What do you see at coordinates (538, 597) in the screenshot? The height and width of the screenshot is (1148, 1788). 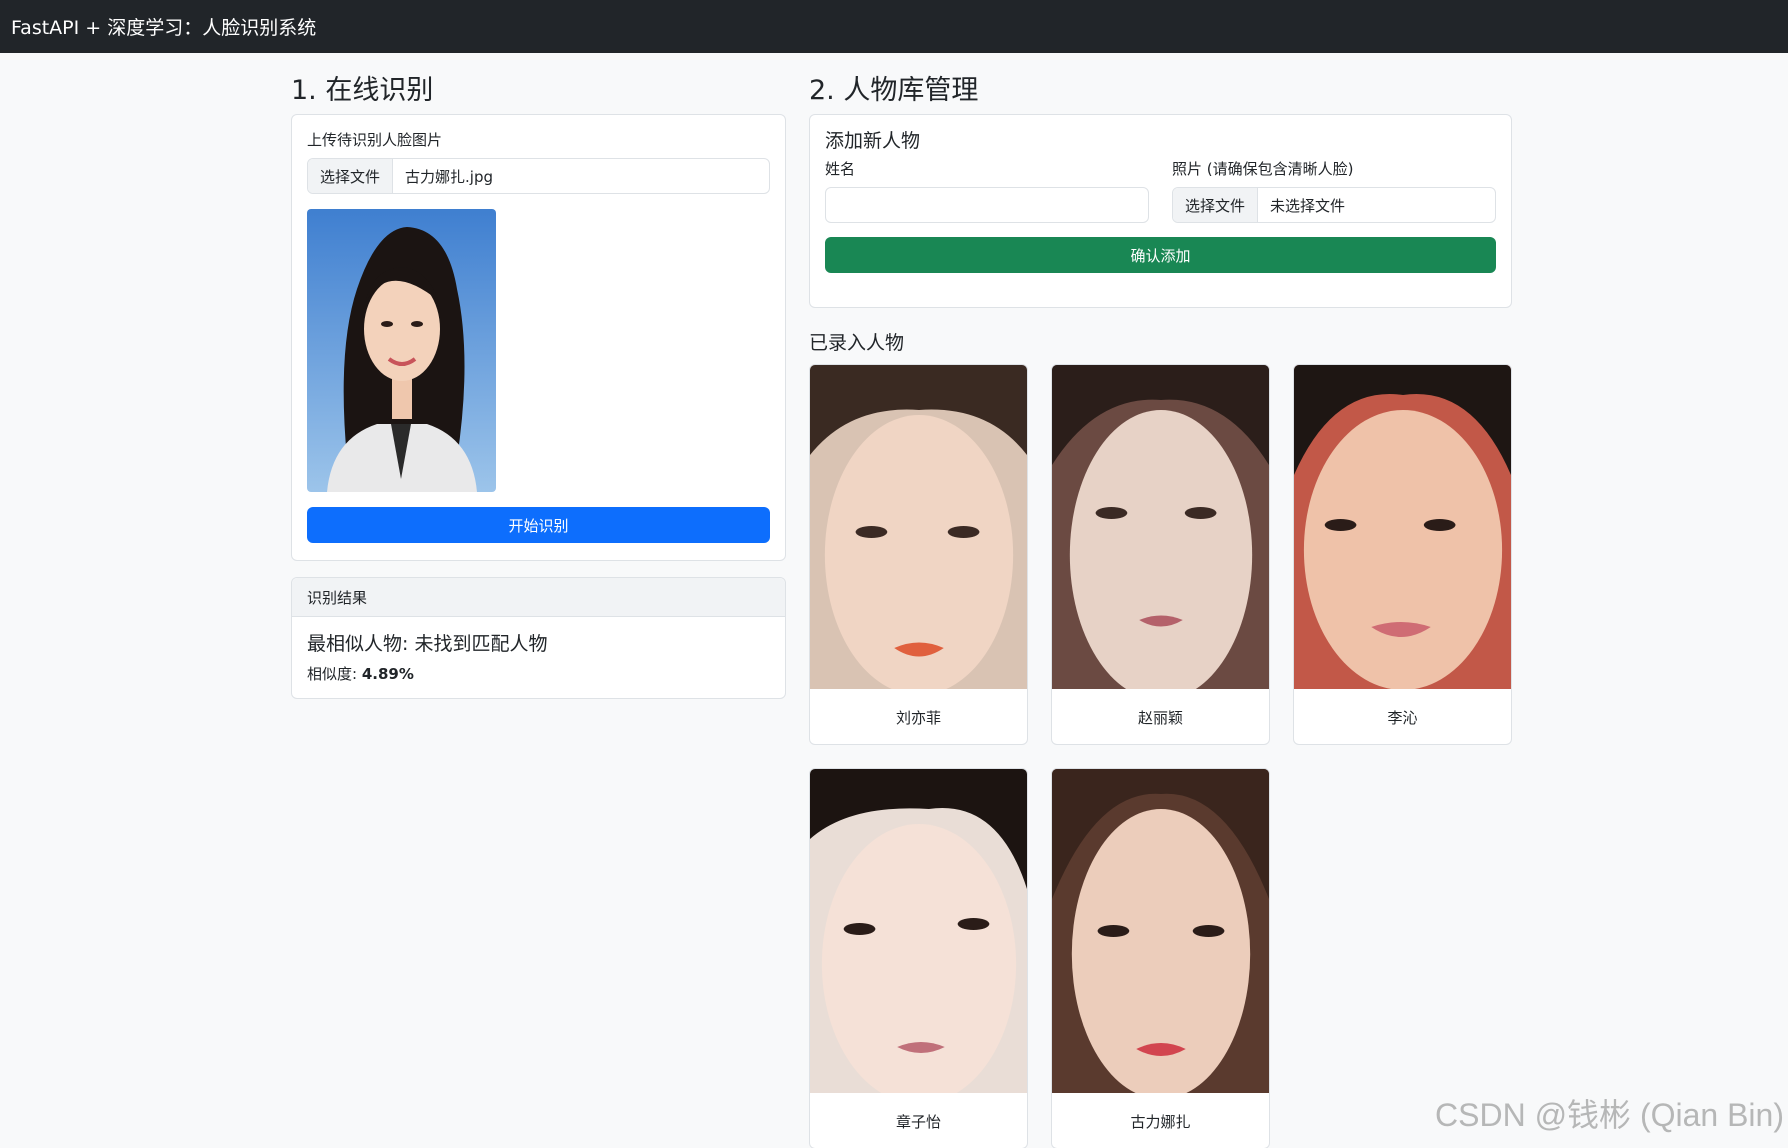 I see `result-header: 识别结果` at bounding box center [538, 597].